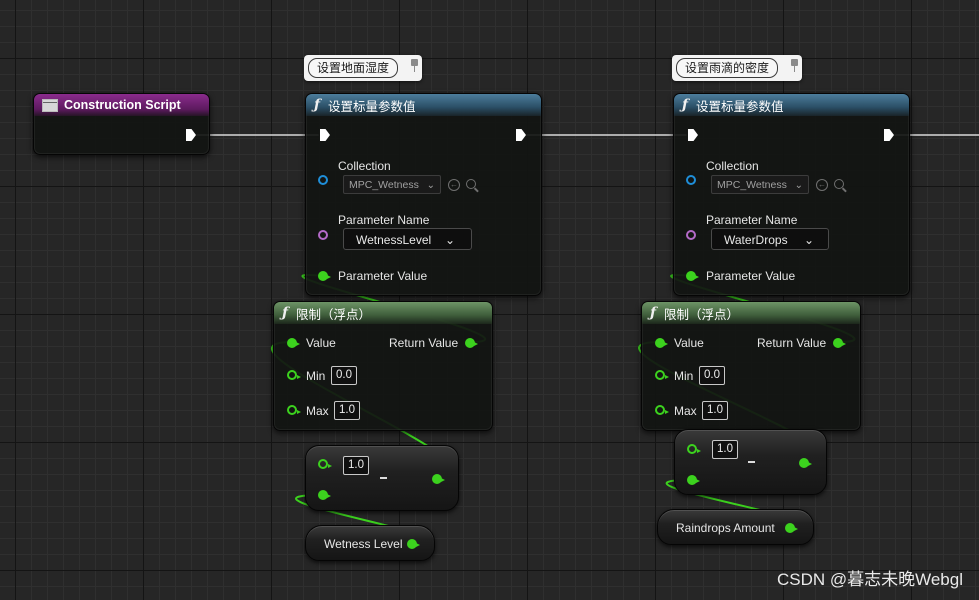  I want to click on parameter-name-dropdown: WetnessLevel ⌄, so click(407, 239).